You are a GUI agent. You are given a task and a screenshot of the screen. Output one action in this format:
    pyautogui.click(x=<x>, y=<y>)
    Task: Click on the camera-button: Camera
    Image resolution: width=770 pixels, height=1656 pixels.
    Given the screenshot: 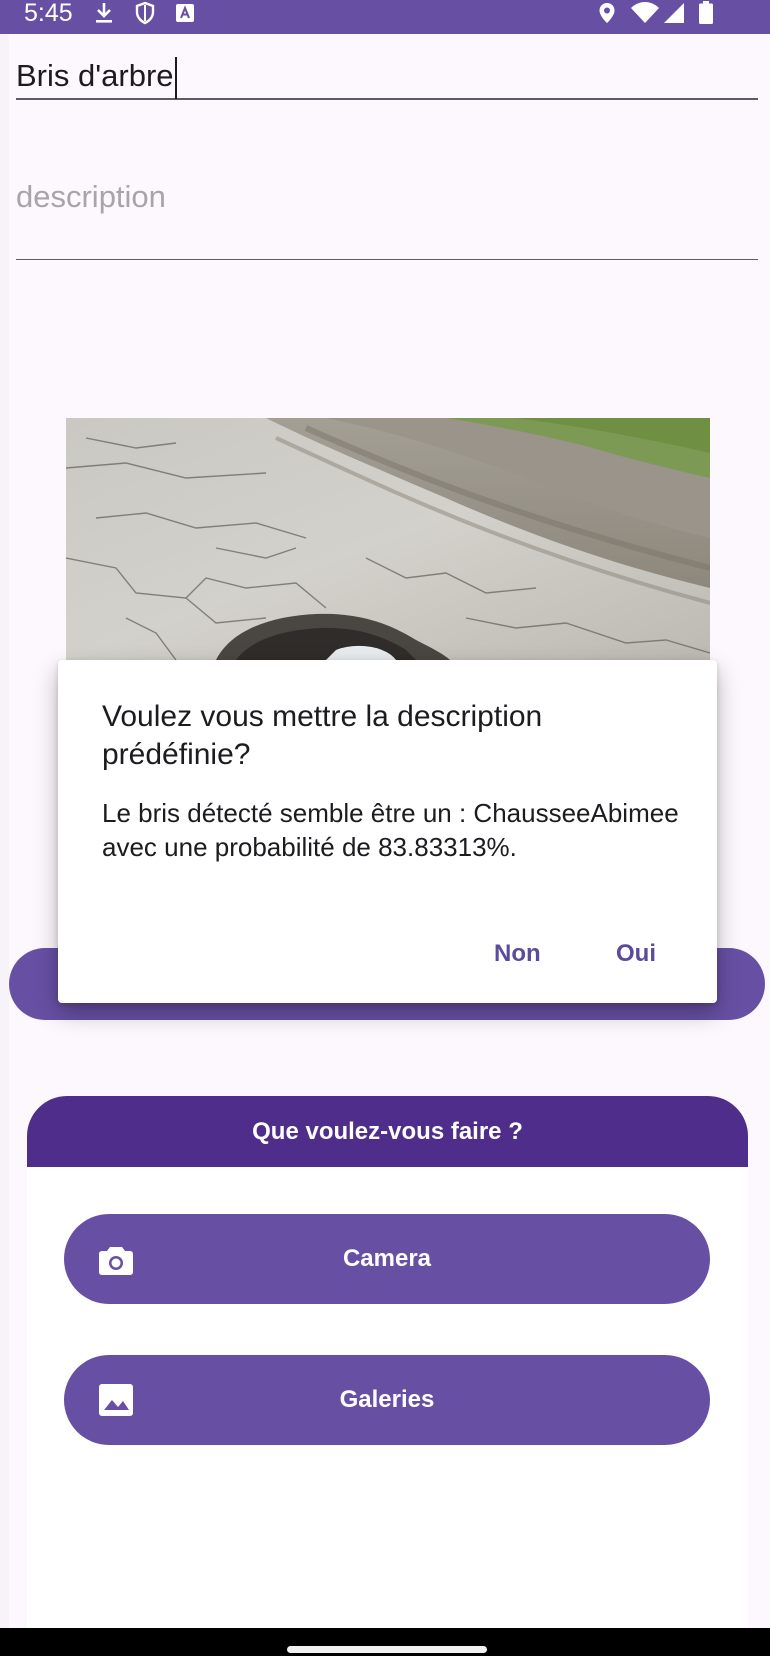 What is the action you would take?
    pyautogui.click(x=387, y=1259)
    